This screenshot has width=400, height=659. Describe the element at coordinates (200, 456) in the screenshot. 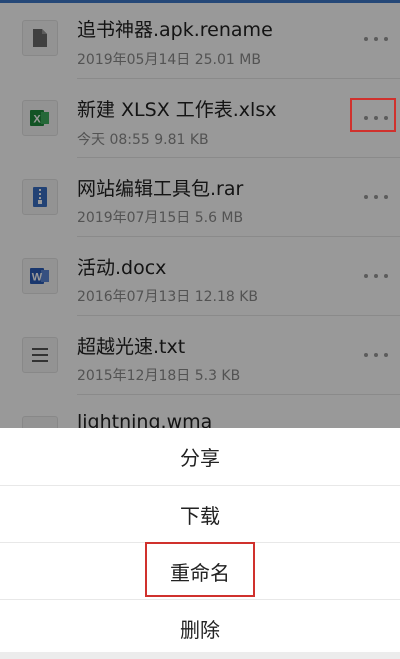

I see `share-button: 分享` at that location.